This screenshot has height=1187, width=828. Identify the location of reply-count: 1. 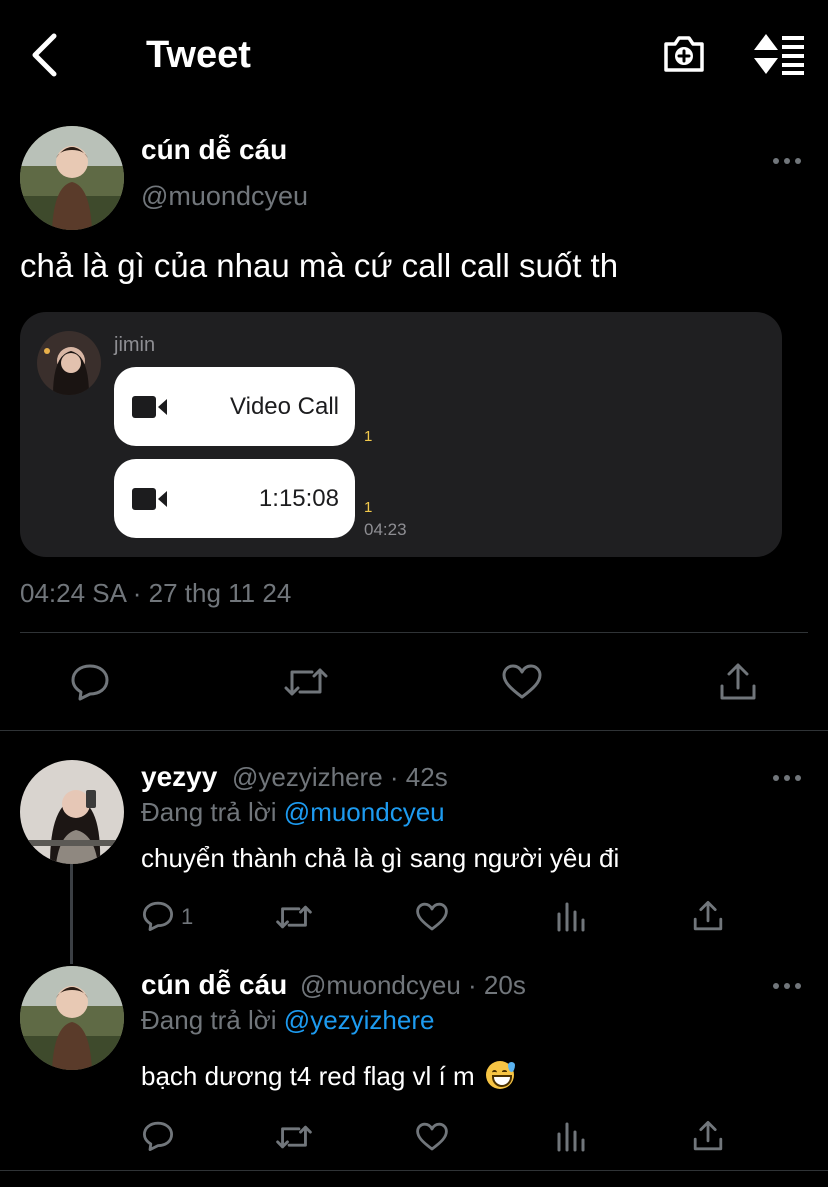
(187, 916).